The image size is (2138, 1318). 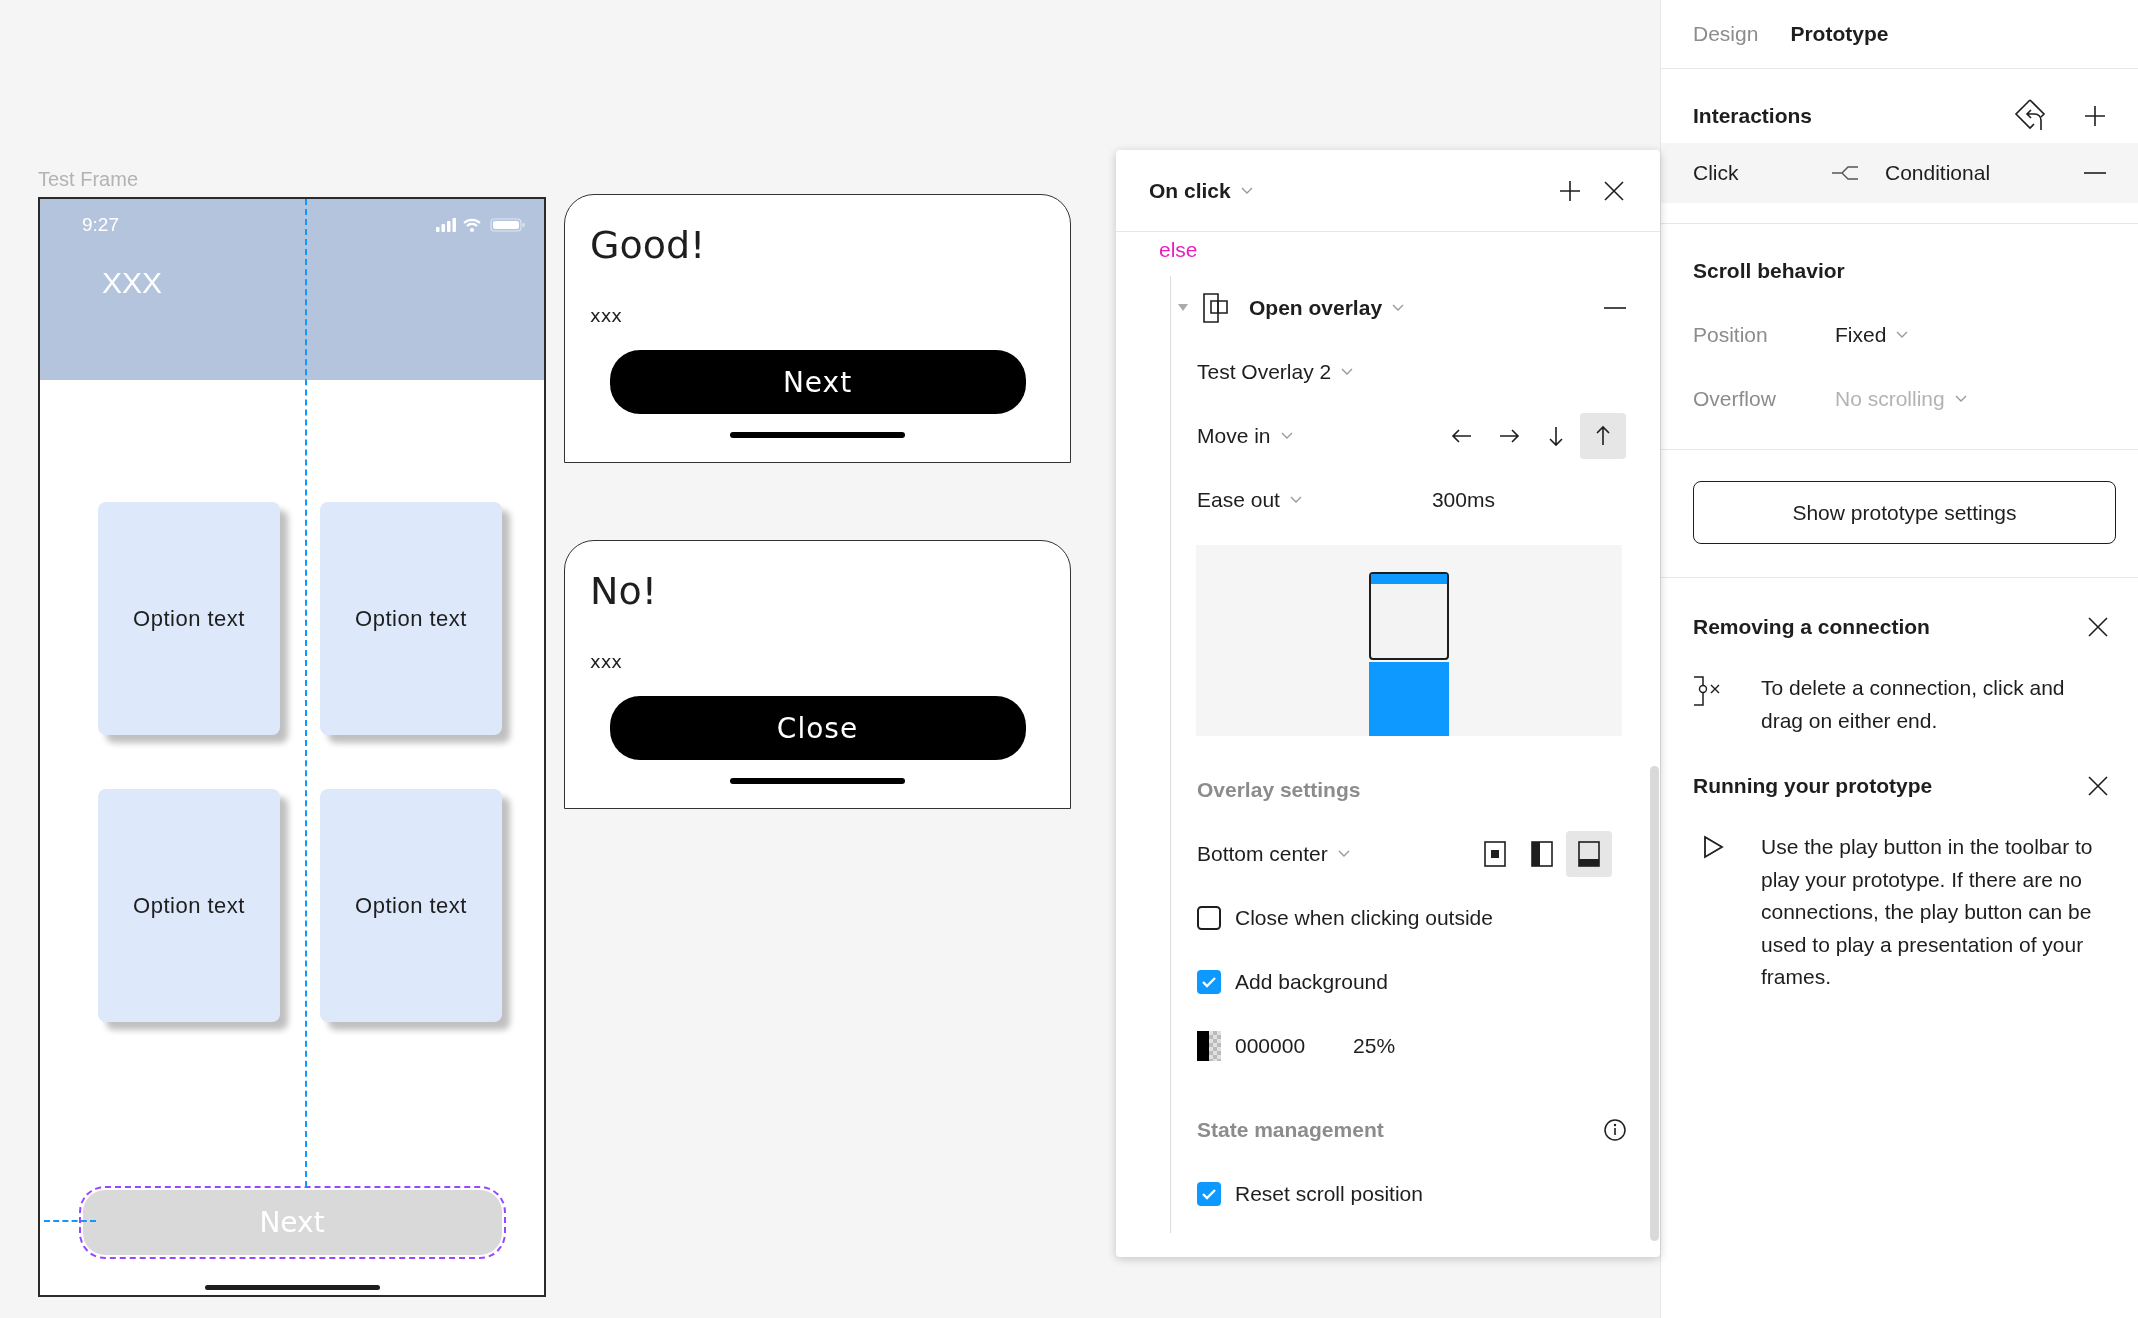 I want to click on screen-title: XXX, so click(x=132, y=283).